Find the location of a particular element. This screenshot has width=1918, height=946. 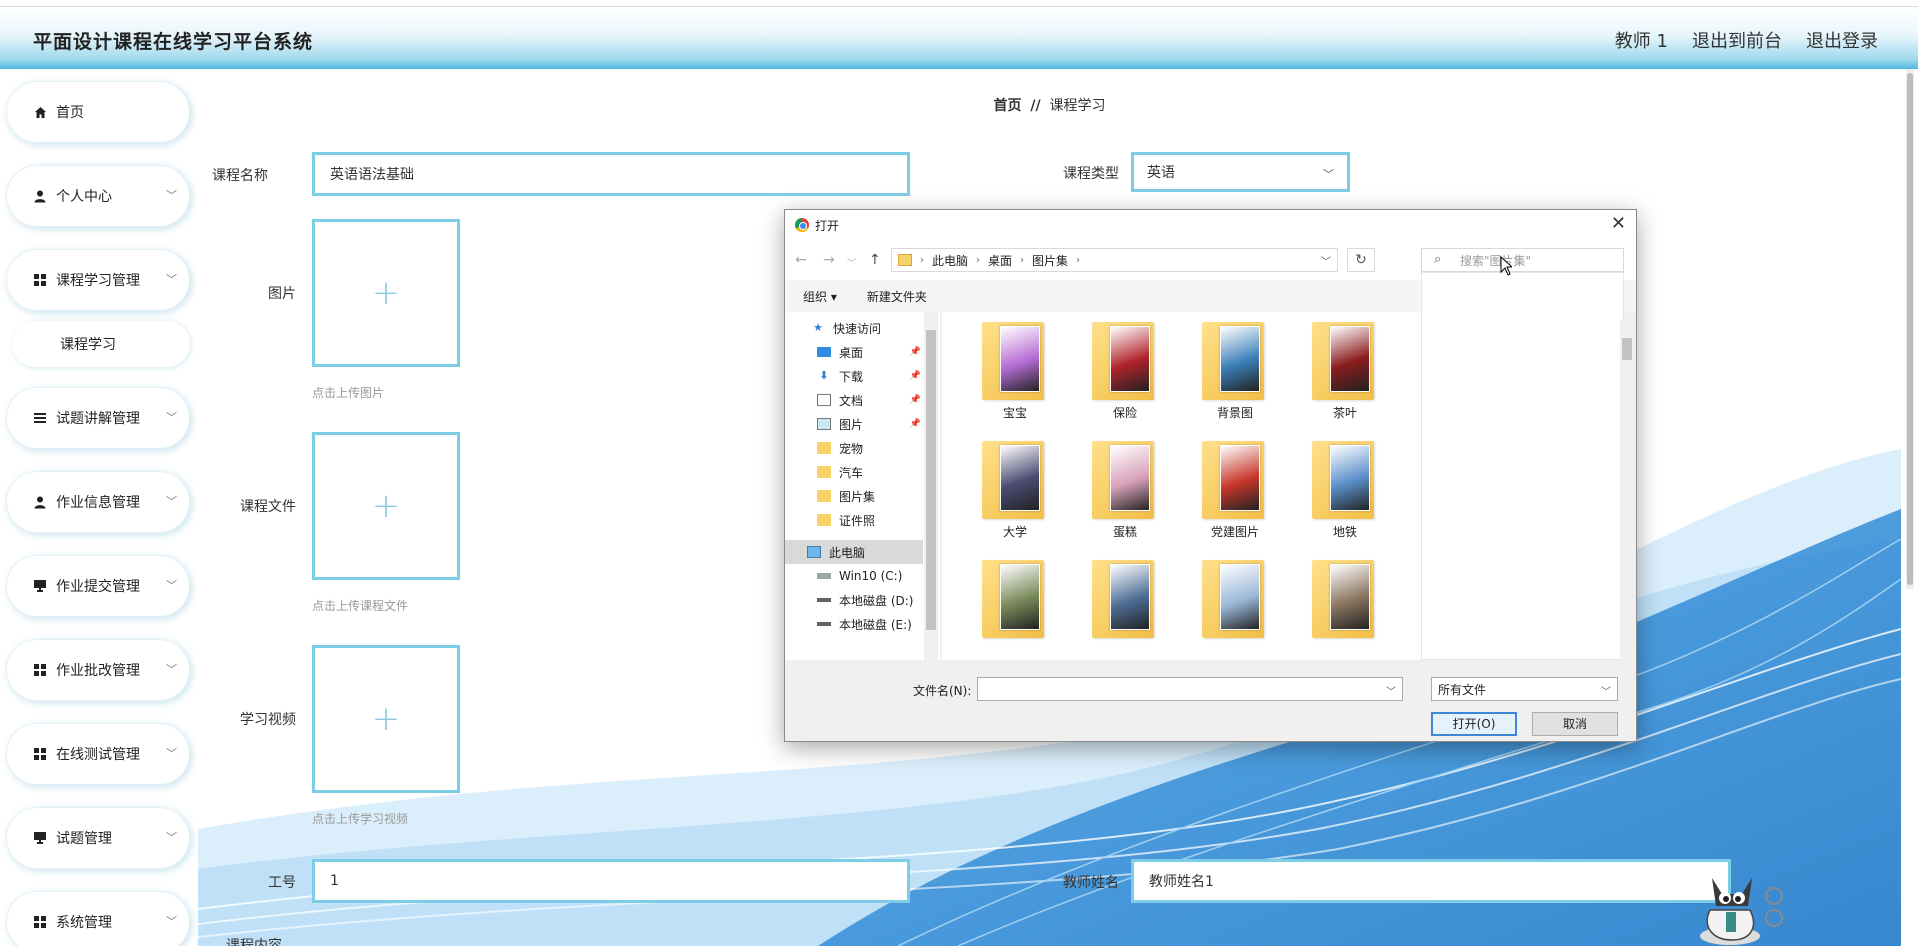

tree-scrollbar is located at coordinates (931, 486).